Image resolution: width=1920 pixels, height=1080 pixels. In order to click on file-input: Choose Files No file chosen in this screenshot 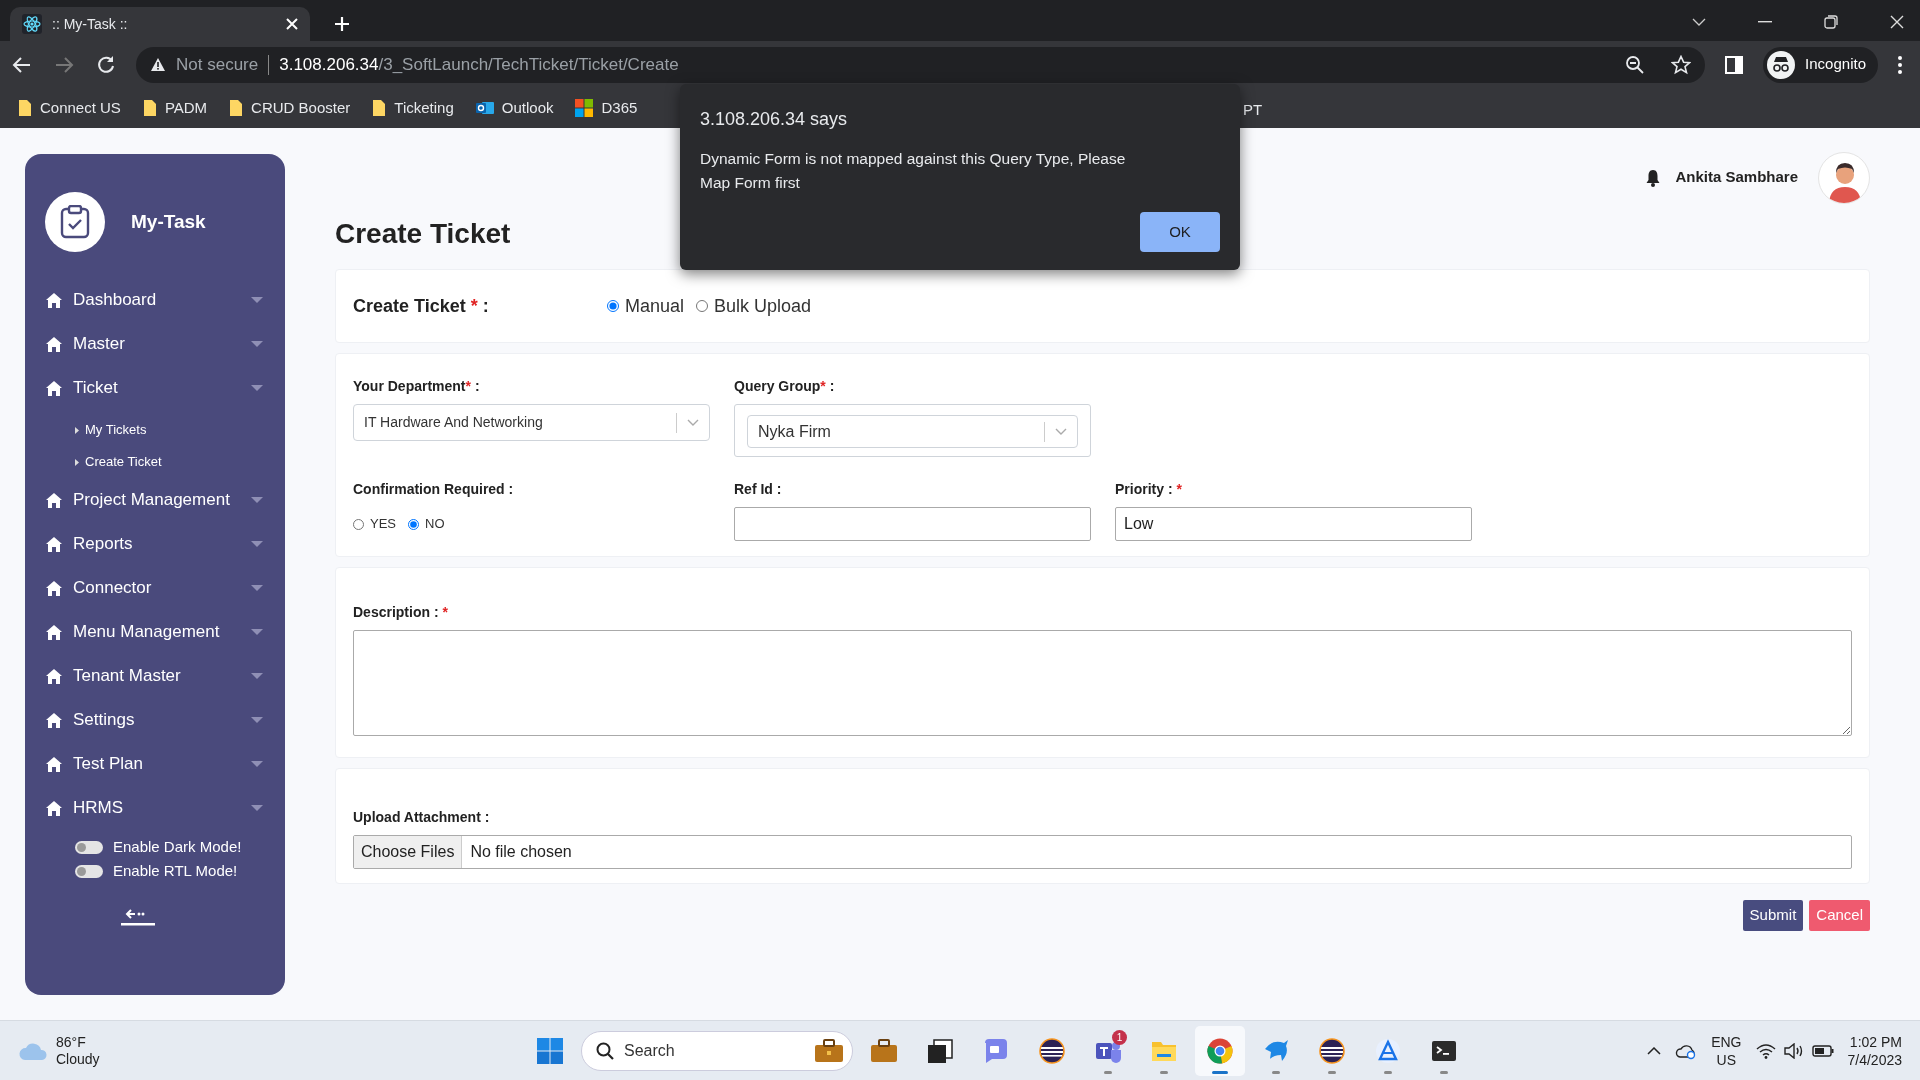, I will do `click(1102, 852)`.